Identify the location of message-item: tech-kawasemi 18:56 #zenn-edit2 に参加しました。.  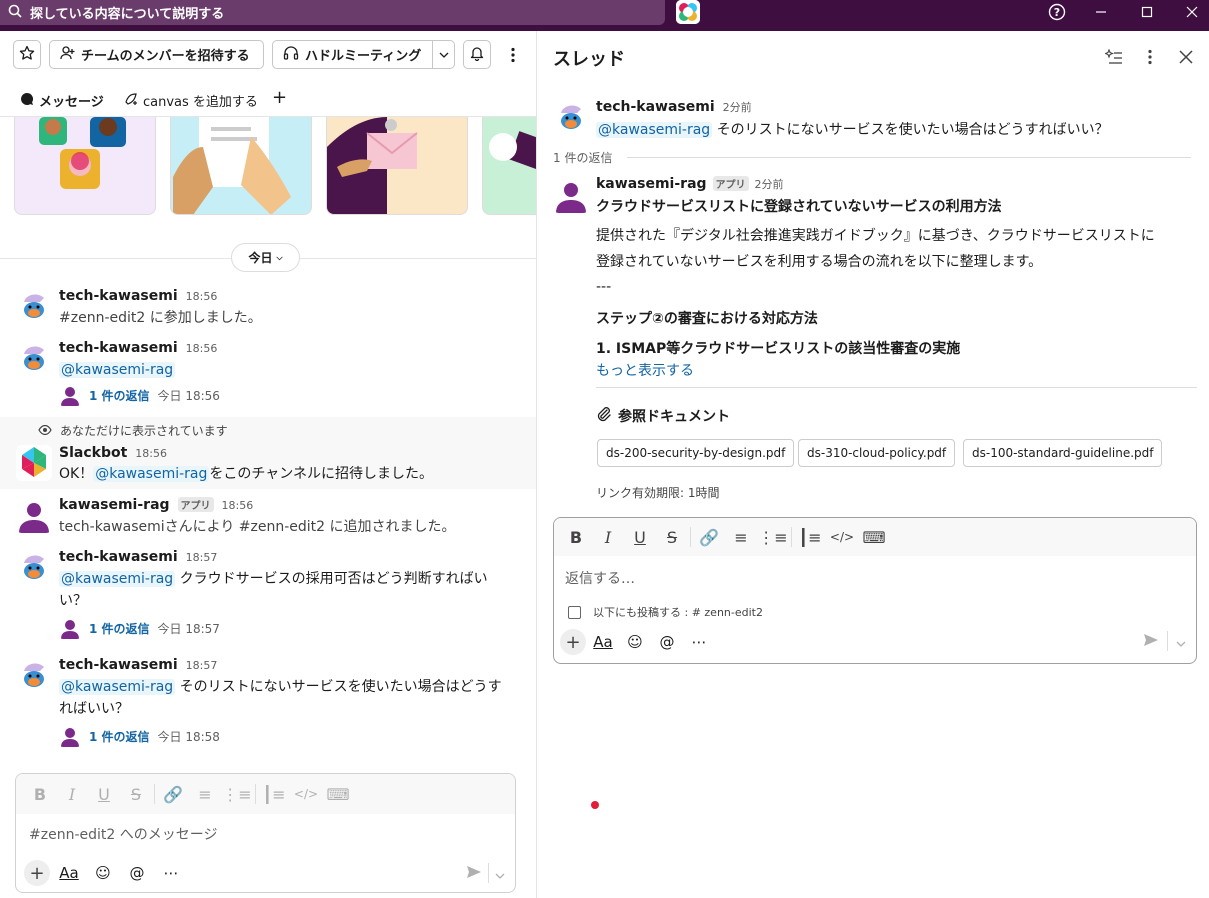
(268, 308).